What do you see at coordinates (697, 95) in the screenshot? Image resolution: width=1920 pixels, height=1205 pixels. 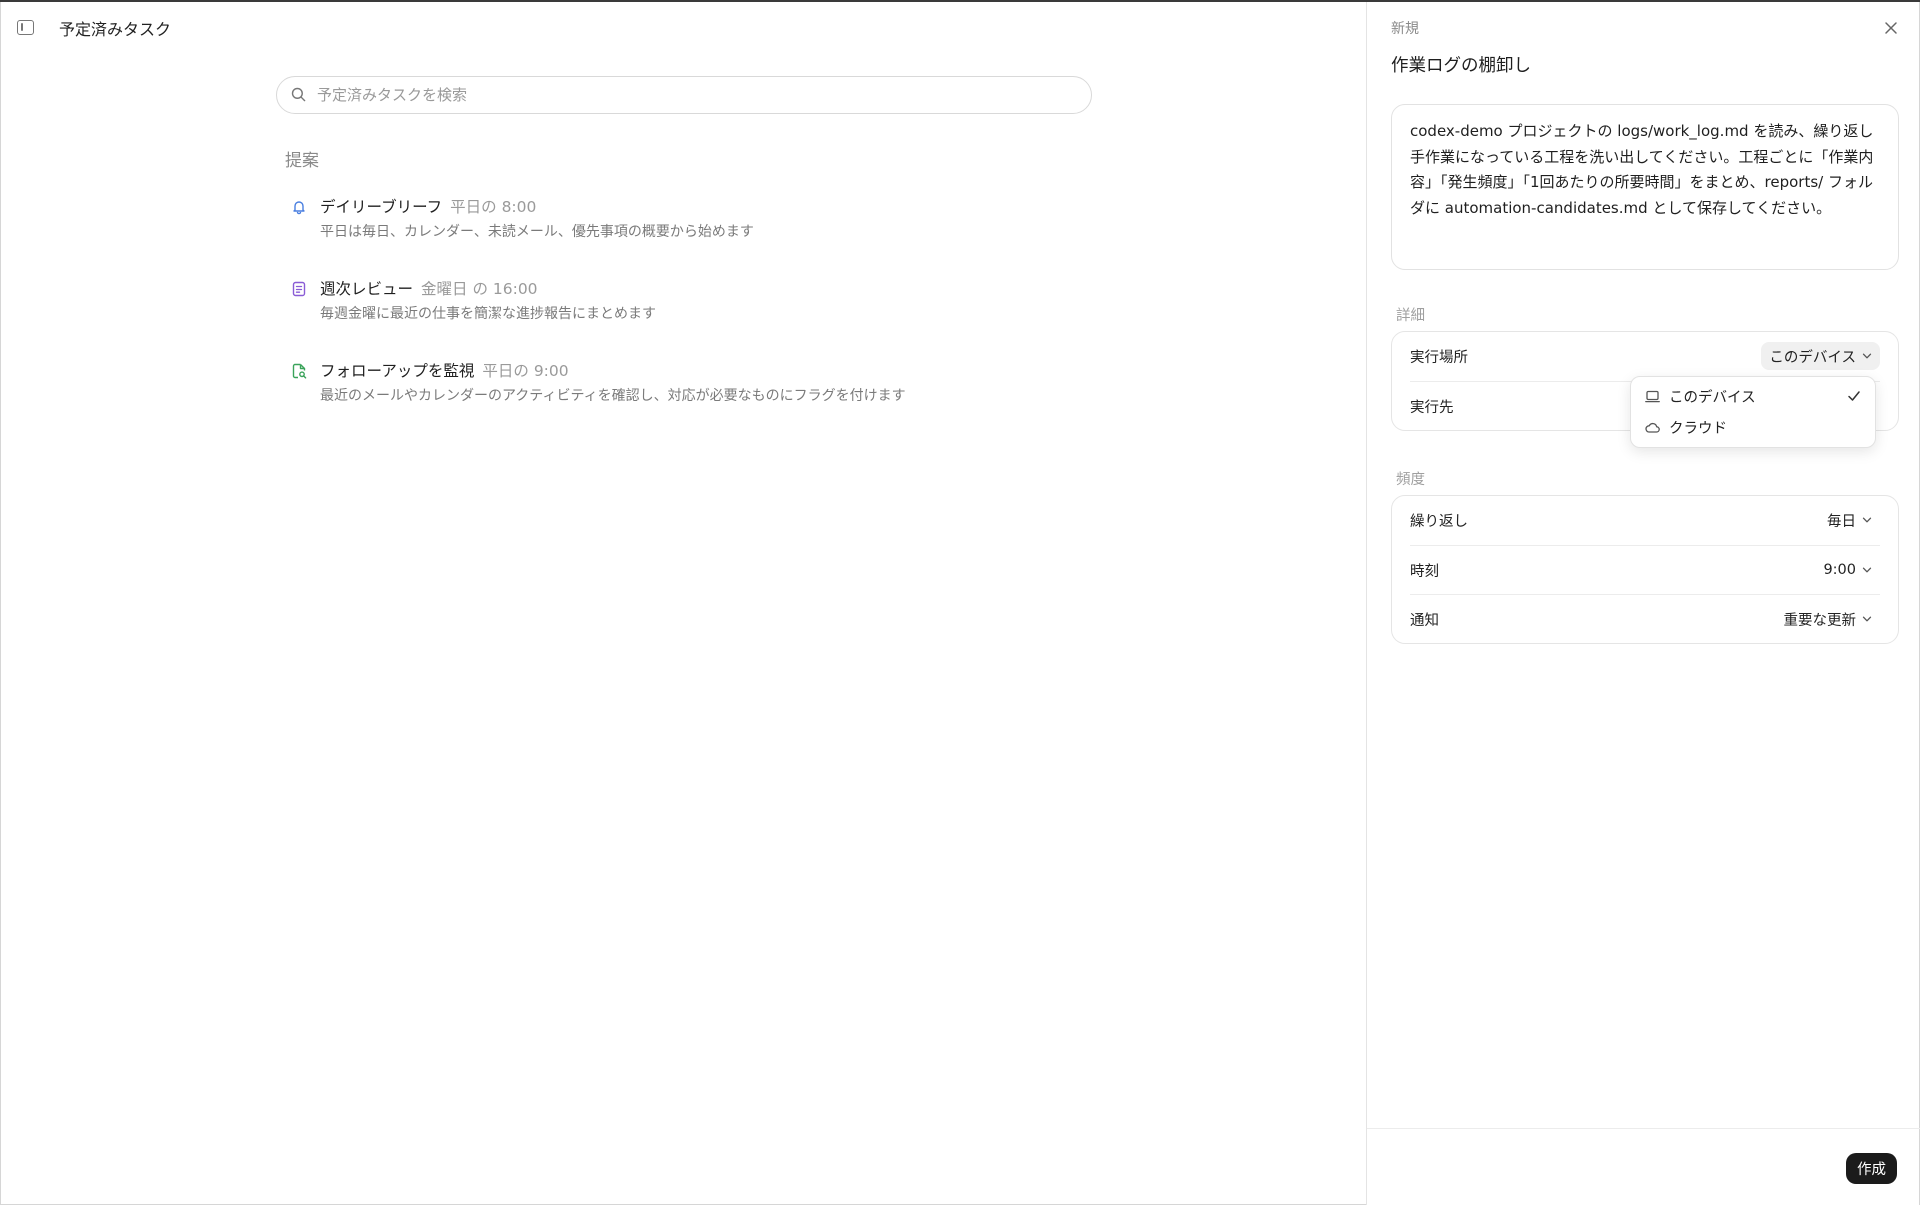 I see `search-input` at bounding box center [697, 95].